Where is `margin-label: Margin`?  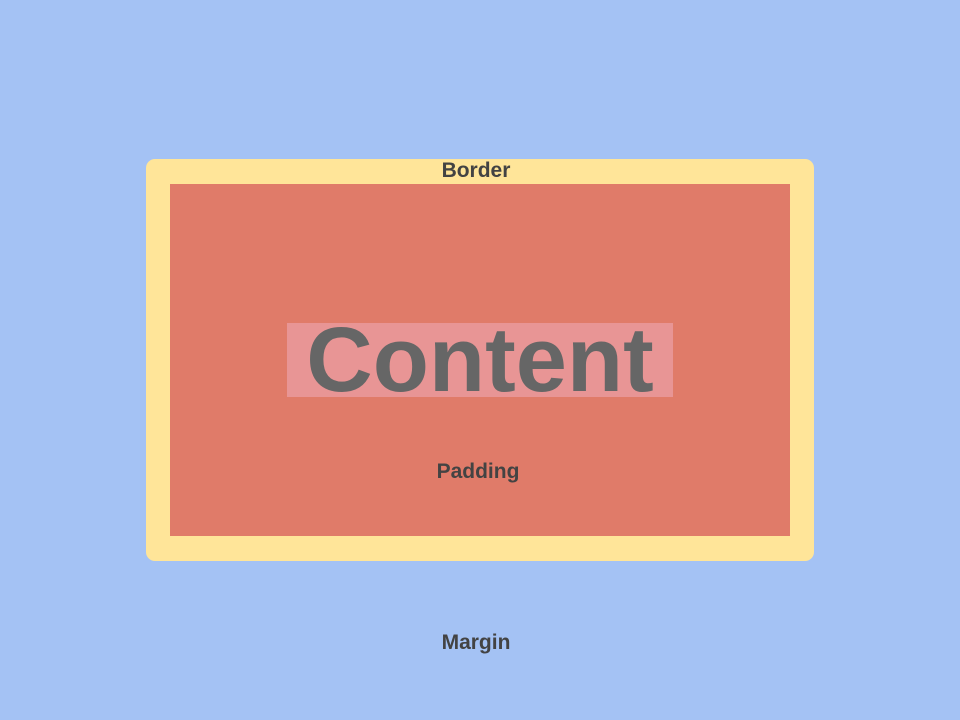 margin-label: Margin is located at coordinates (476, 642).